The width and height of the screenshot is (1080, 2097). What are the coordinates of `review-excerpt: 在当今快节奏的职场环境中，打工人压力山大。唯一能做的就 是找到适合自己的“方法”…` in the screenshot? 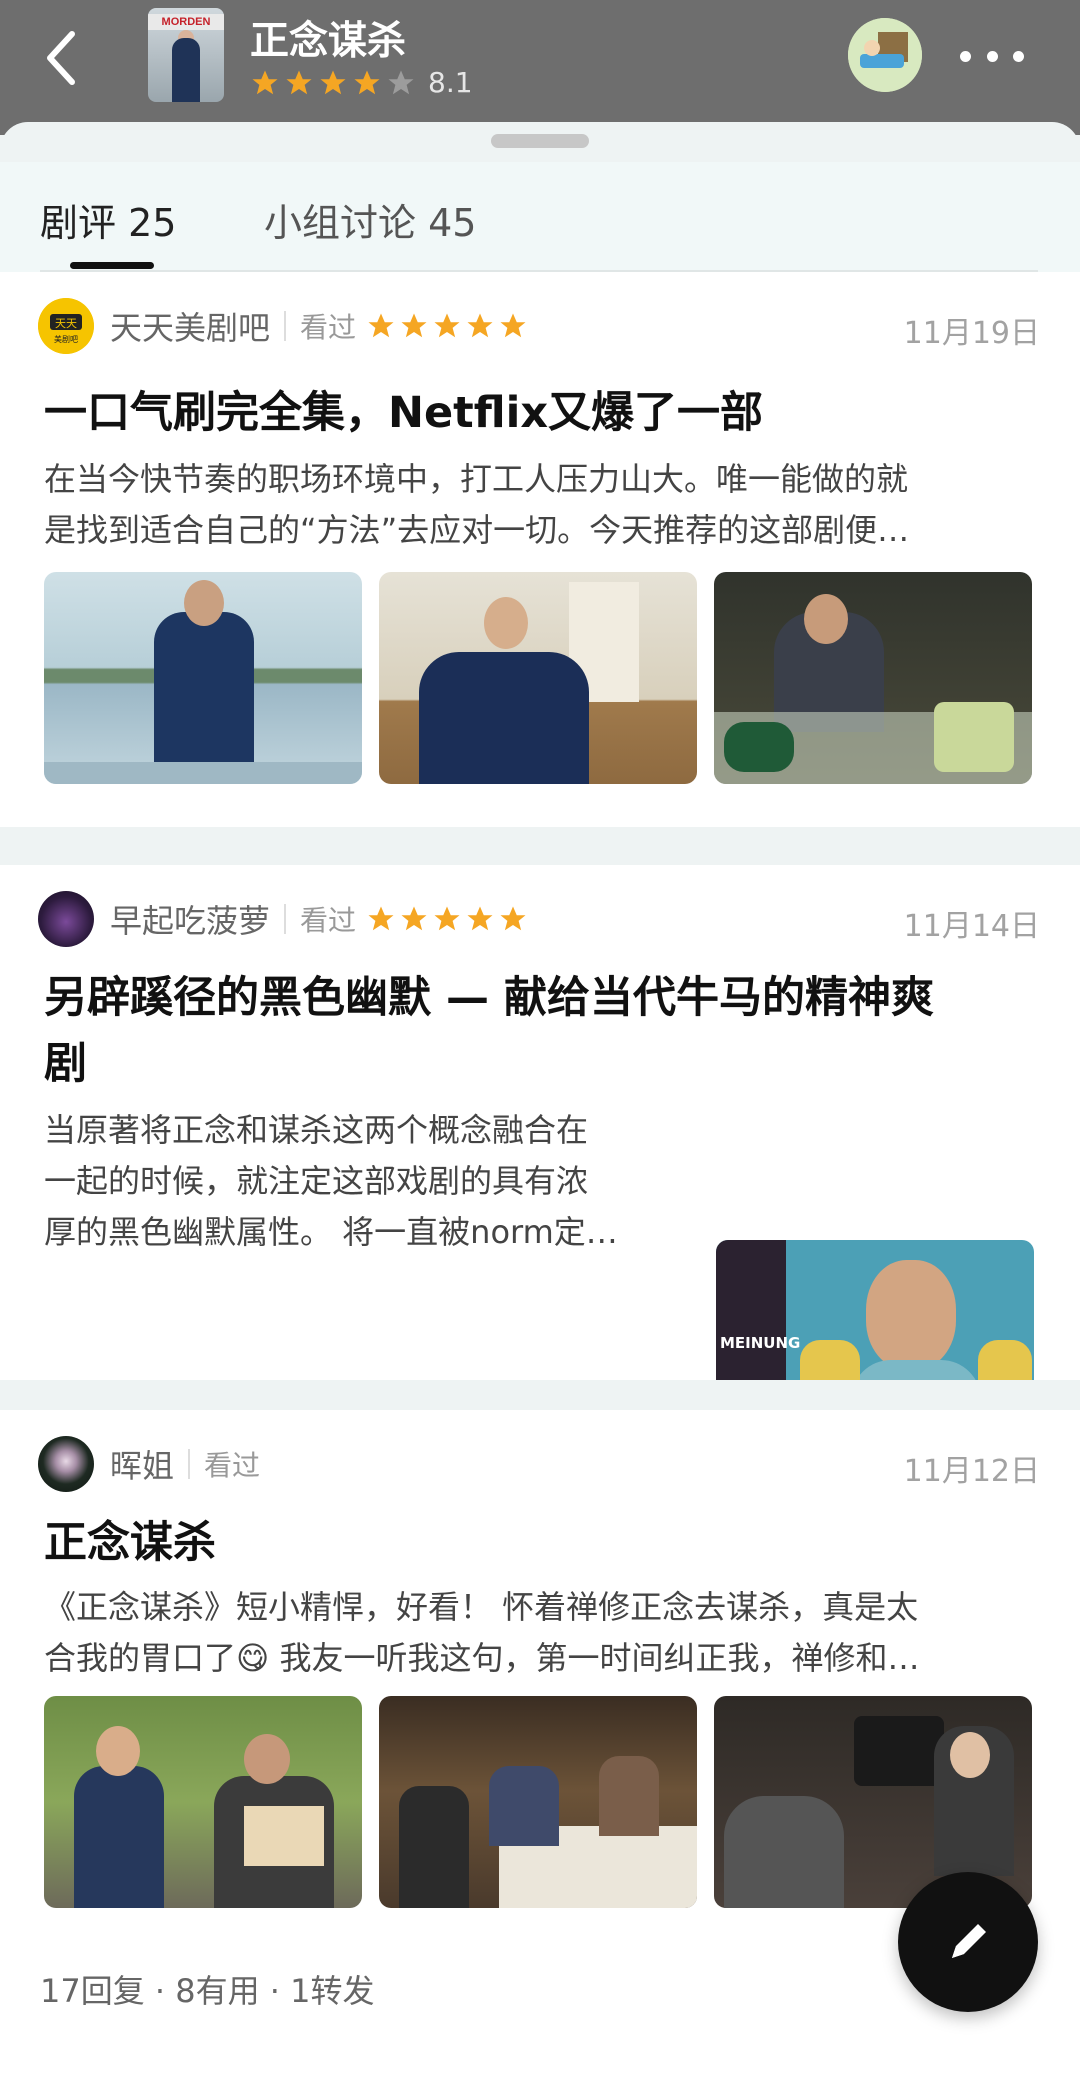 It's located at (477, 504).